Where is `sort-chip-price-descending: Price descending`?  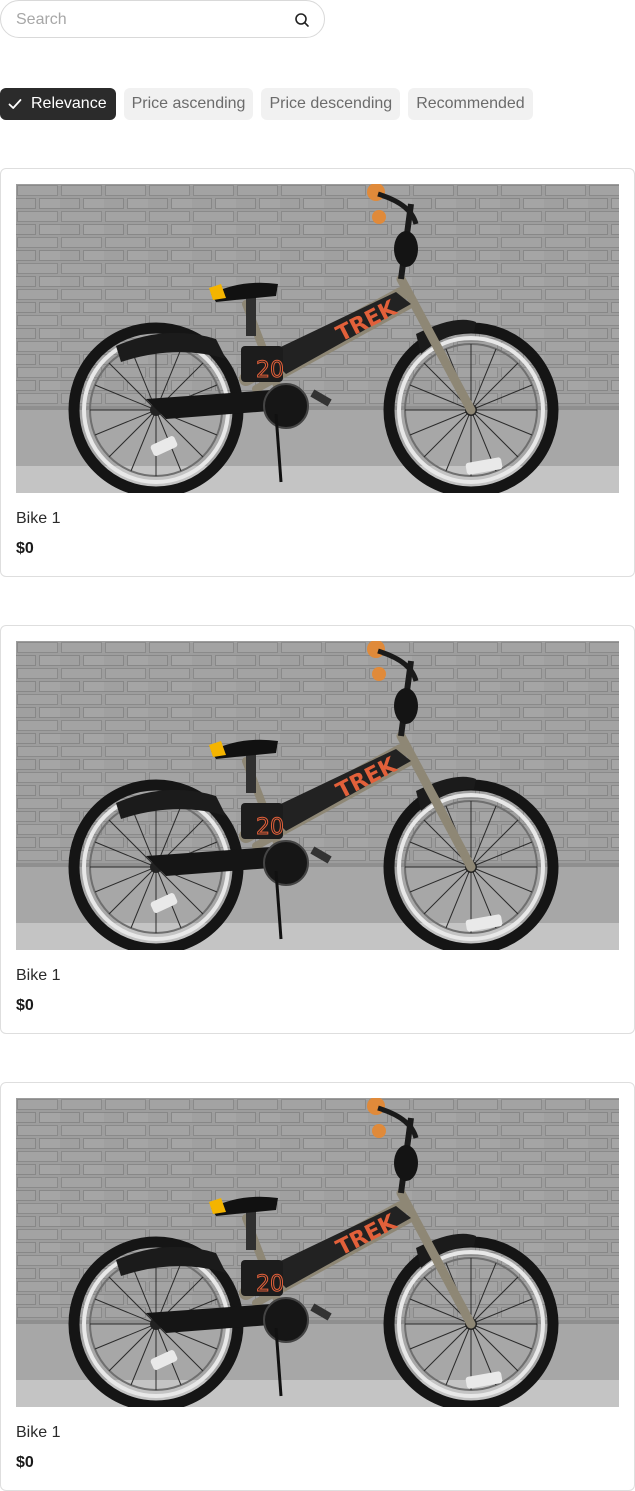 sort-chip-price-descending: Price descending is located at coordinates (331, 104).